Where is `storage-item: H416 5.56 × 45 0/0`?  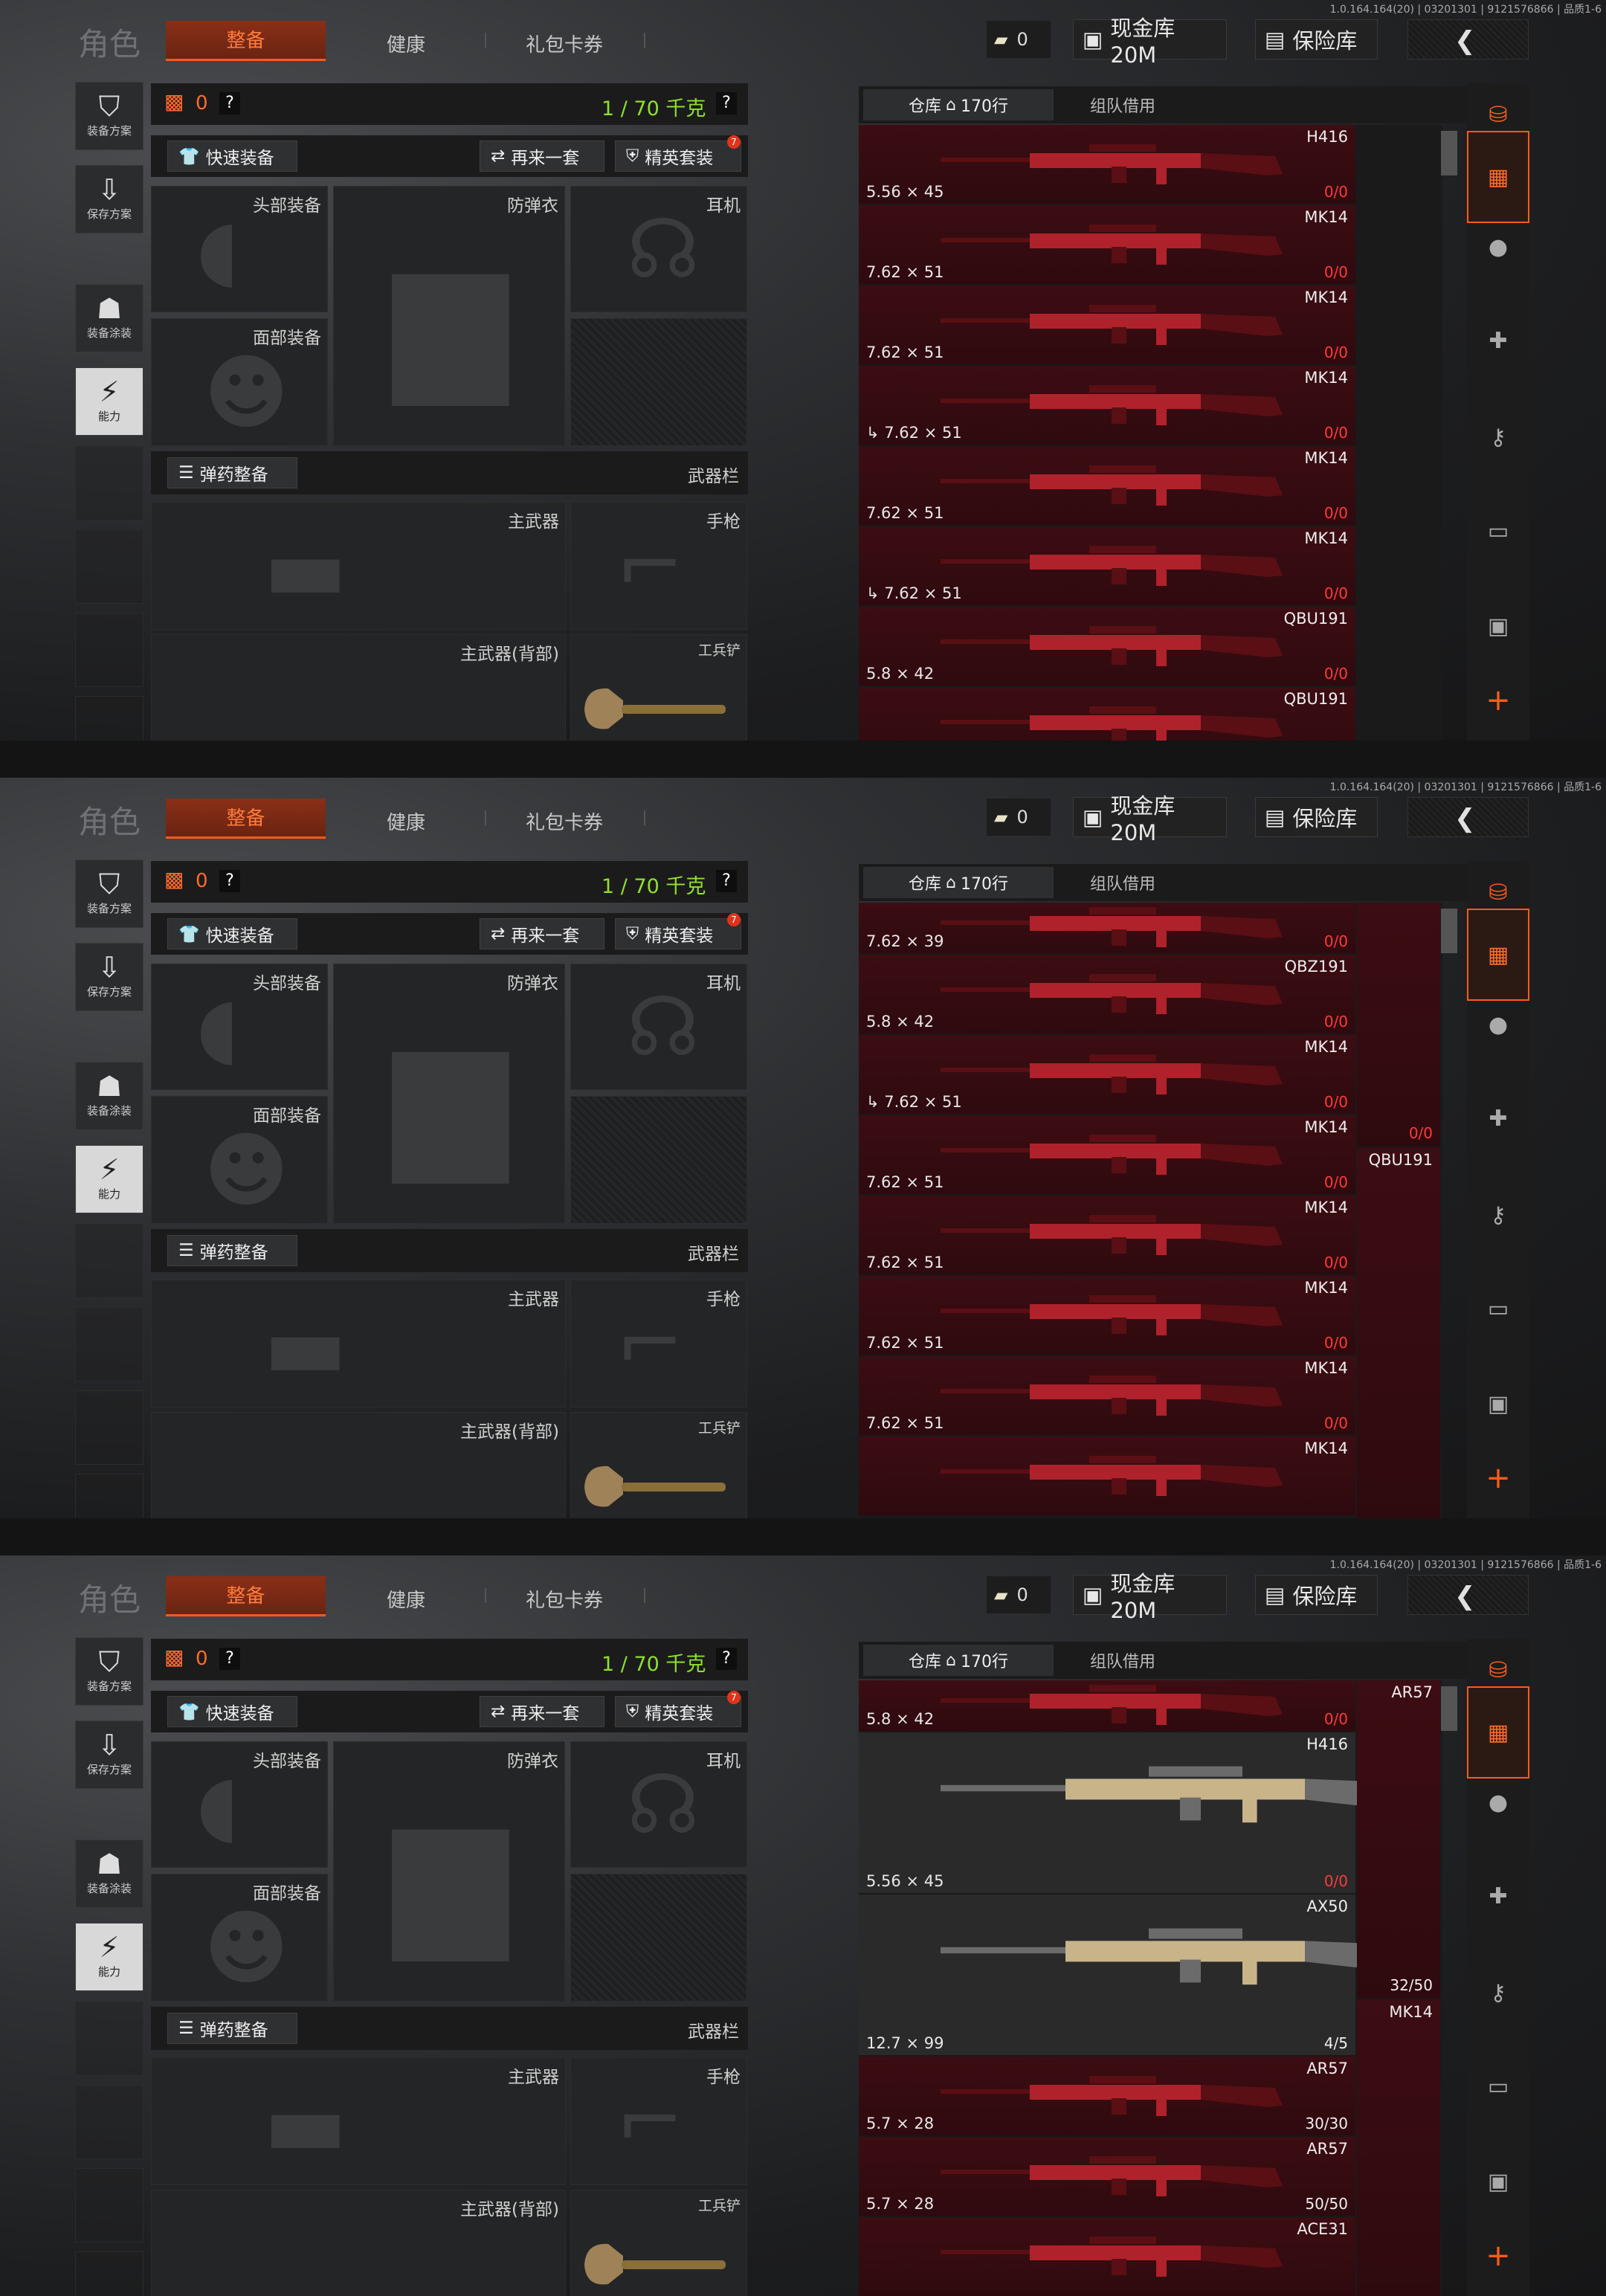 storage-item: H416 5.56 × 45 0/0 is located at coordinates (1107, 165).